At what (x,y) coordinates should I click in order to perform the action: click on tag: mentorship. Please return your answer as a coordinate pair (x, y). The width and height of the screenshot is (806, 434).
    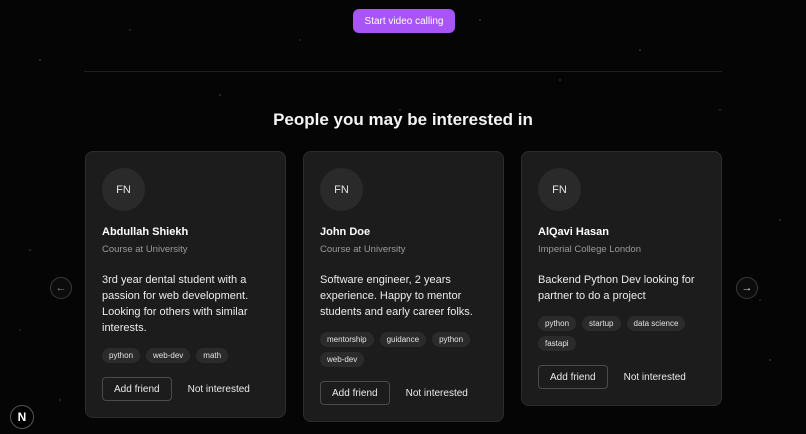
    Looking at the image, I should click on (347, 339).